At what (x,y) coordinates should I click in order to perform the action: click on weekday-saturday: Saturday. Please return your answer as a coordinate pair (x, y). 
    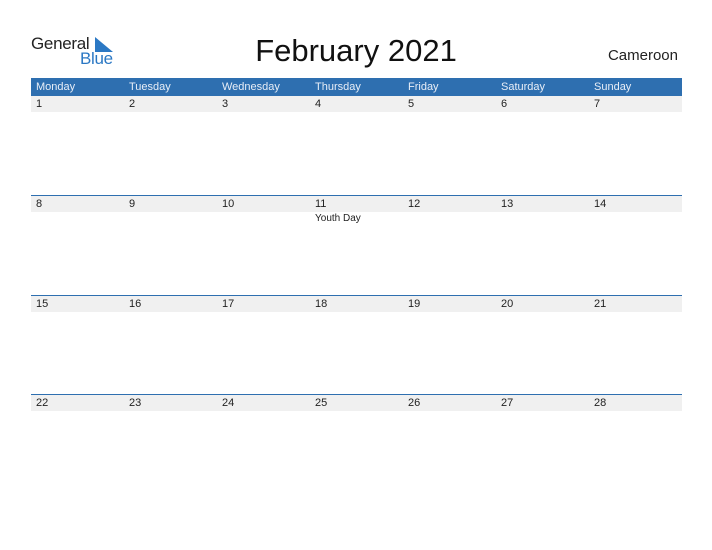
    Looking at the image, I should click on (523, 87).